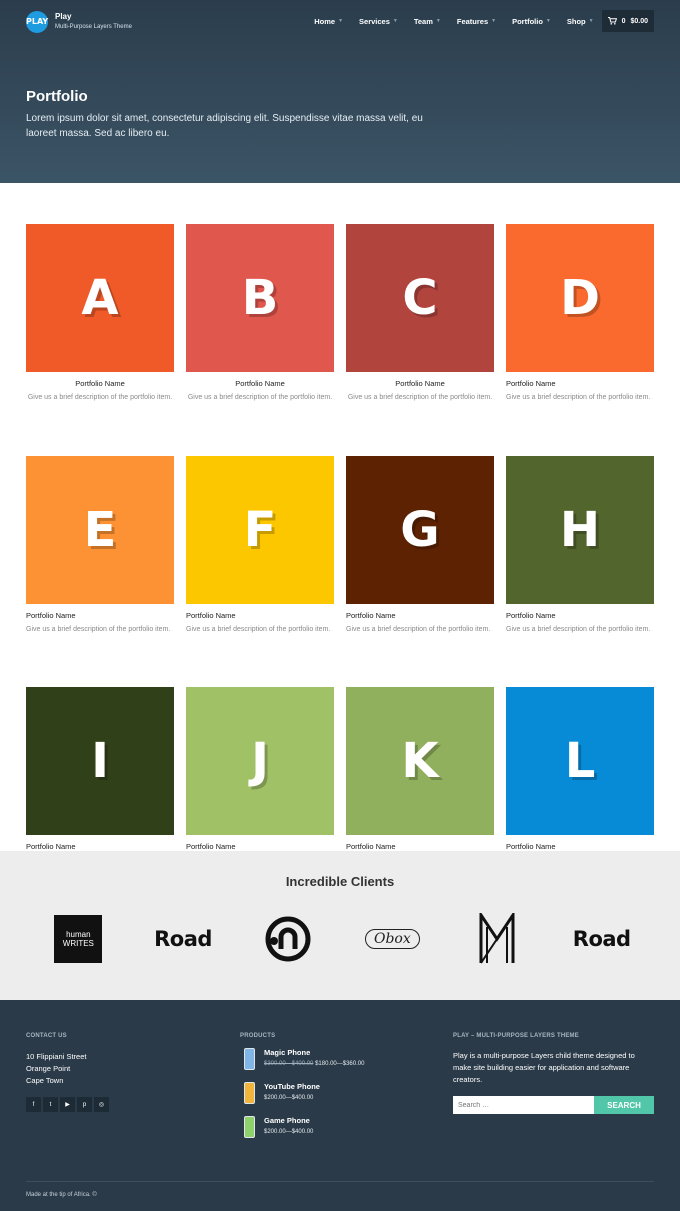  I want to click on client-logo-human-writes: human WRITES, so click(78, 939).